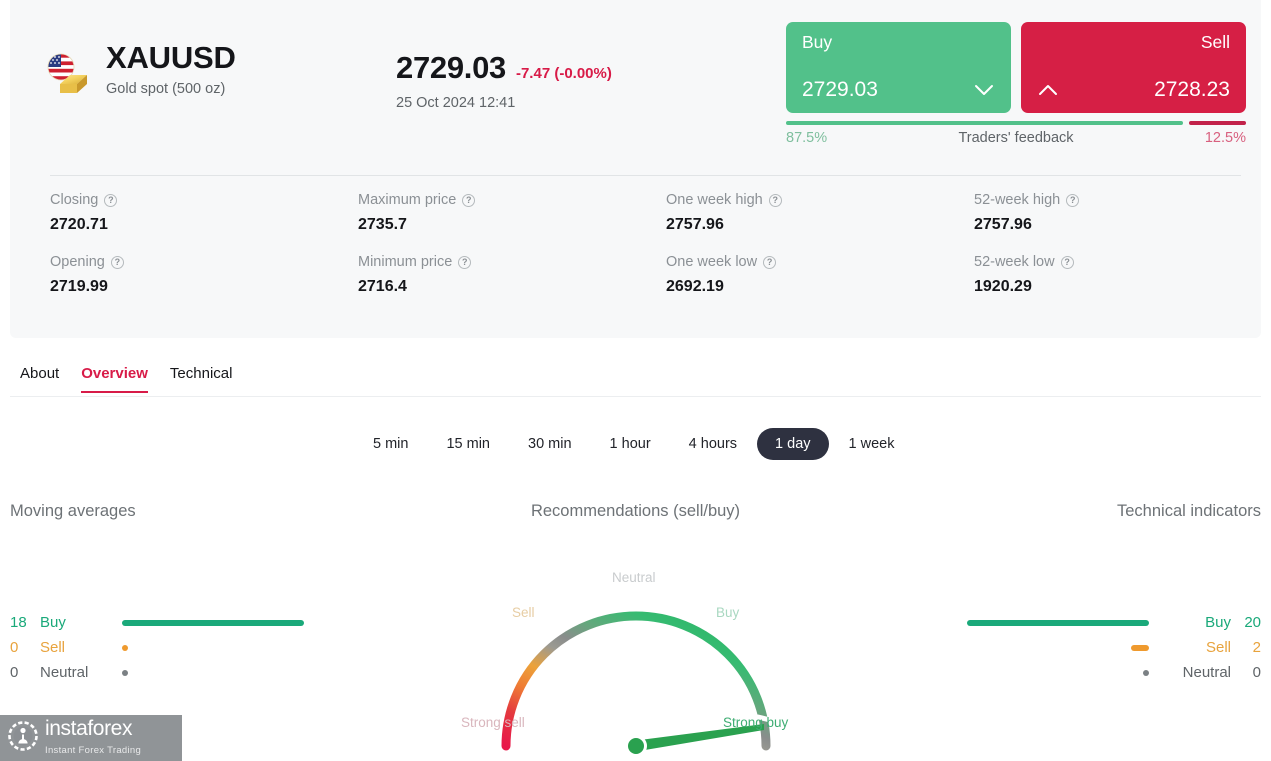  Describe the element at coordinates (66, 74) in the screenshot. I see `us-flag-gold-bar-icon` at that location.